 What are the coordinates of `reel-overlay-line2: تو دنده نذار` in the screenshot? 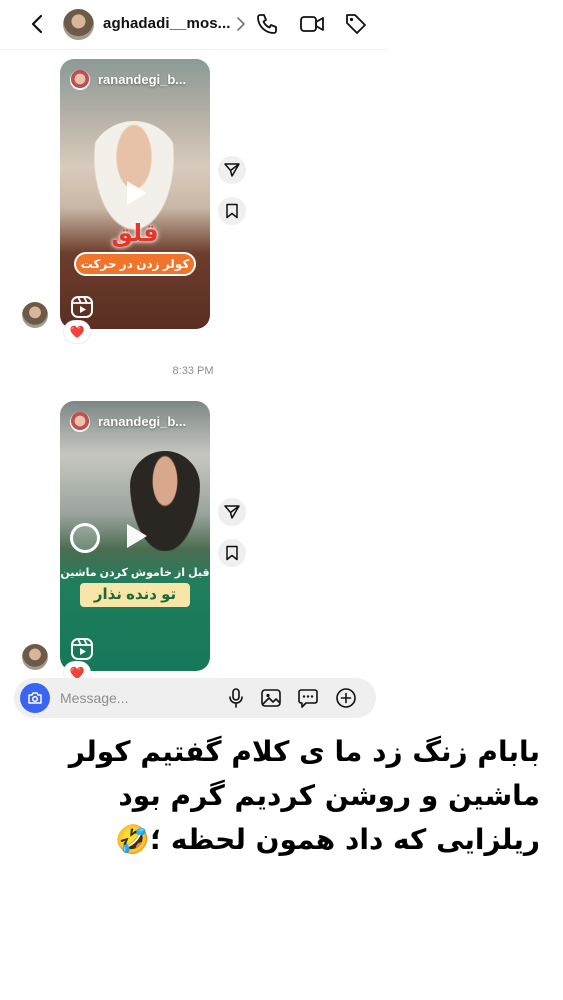 It's located at (135, 595).